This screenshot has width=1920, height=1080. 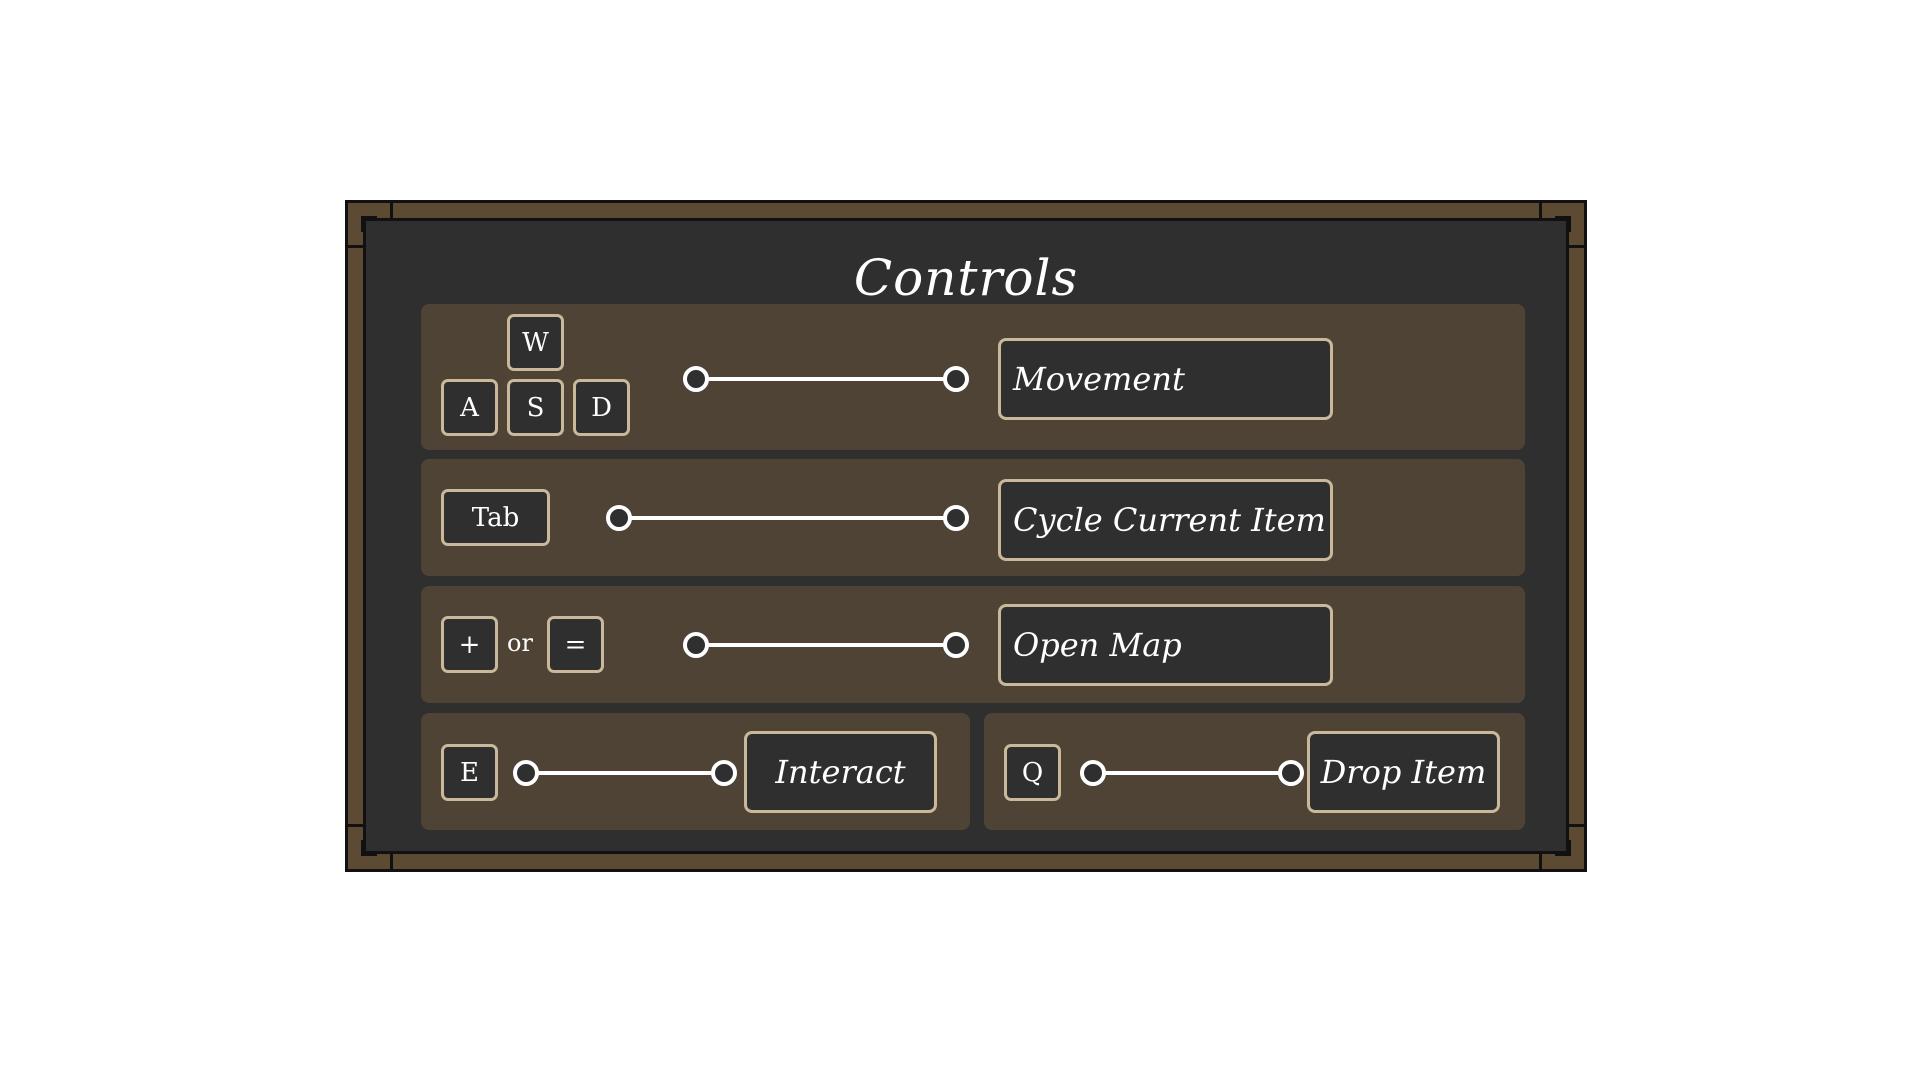 I want to click on key-plus: +, so click(x=469, y=644).